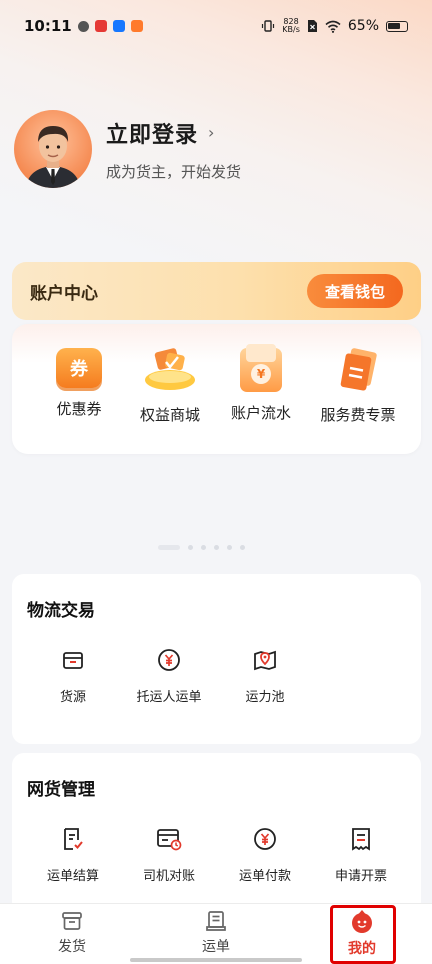  What do you see at coordinates (72, 697) in the screenshot?
I see `logistics-item-label: 货源` at bounding box center [72, 697].